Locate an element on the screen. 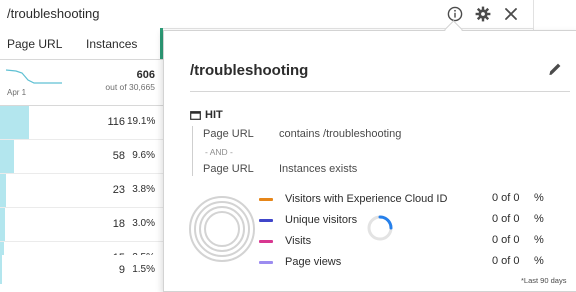  hit-label: HIT is located at coordinates (214, 115).